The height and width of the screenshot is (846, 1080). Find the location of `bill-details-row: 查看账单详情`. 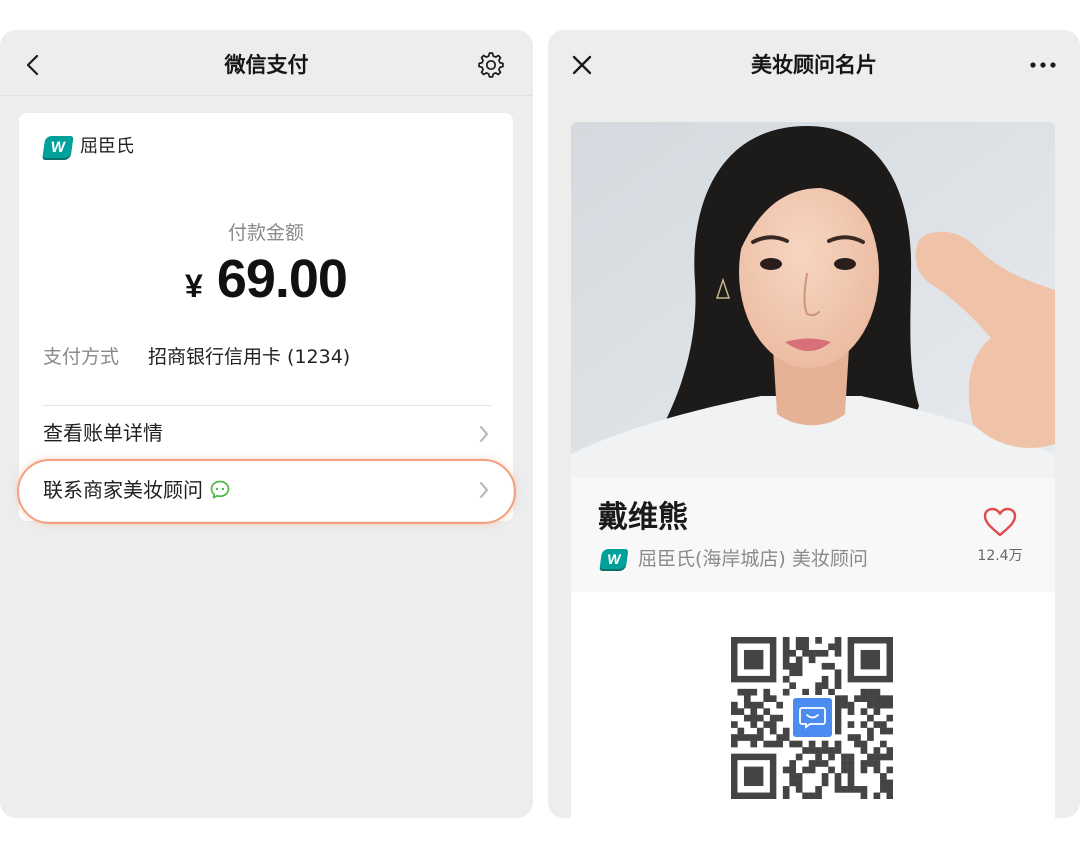

bill-details-row: 查看账单详情 is located at coordinates (266, 434).